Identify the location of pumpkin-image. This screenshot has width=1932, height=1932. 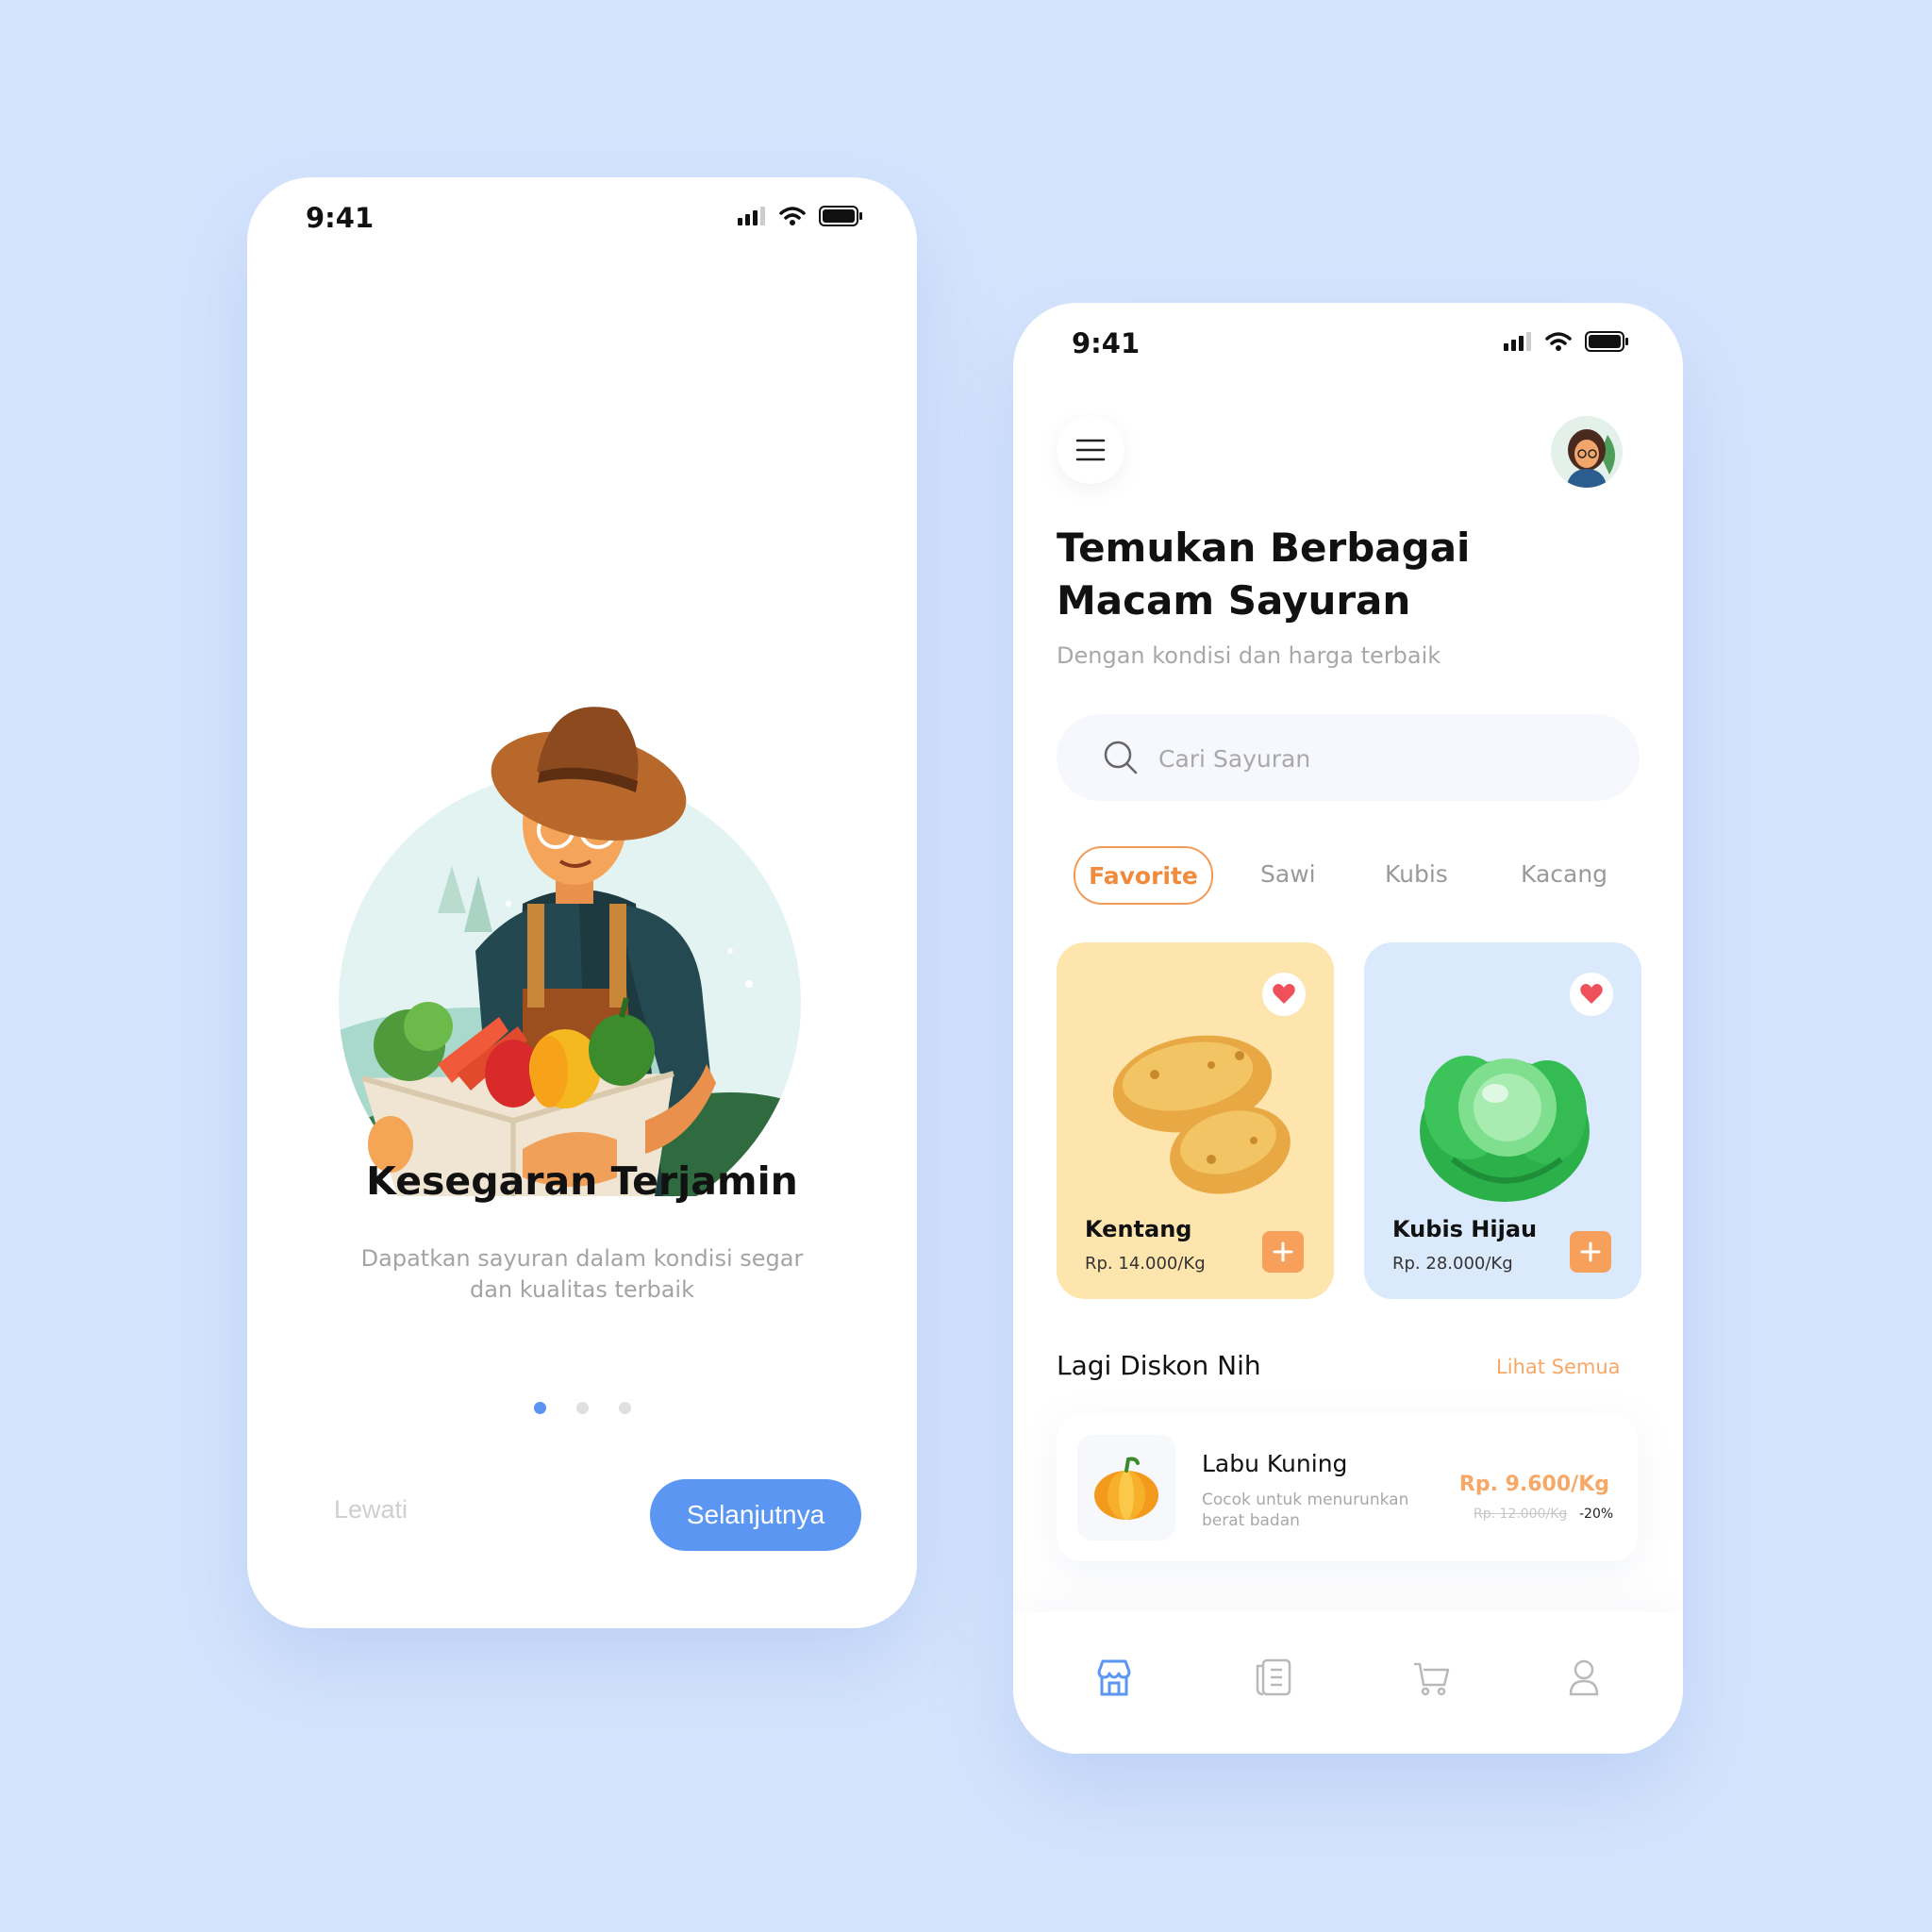
(1126, 1488).